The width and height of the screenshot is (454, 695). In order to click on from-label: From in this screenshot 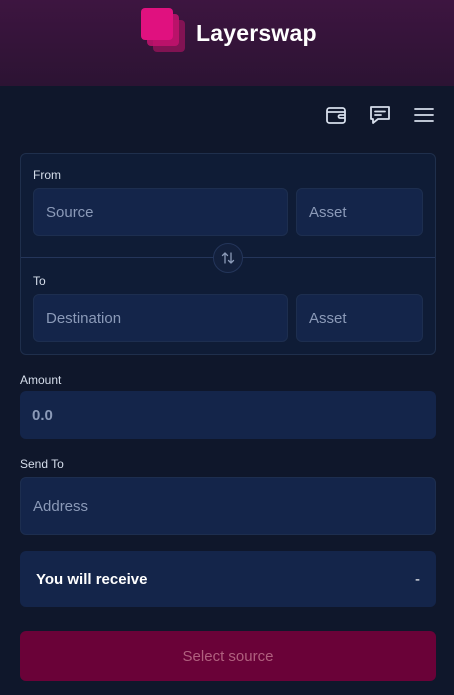, I will do `click(47, 175)`.